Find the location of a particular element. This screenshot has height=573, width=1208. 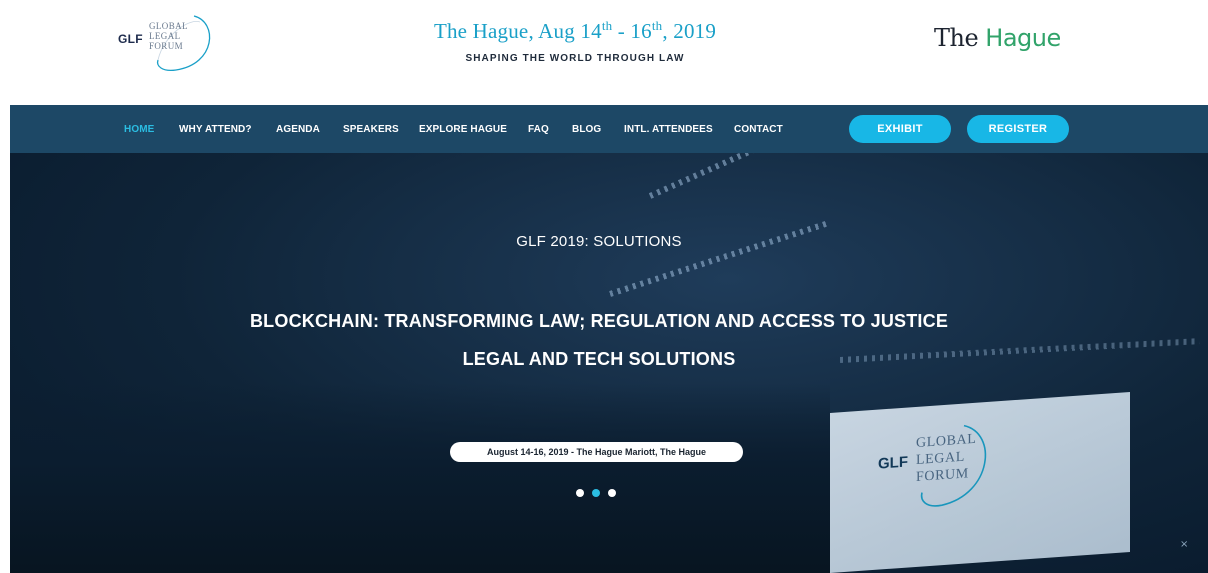

register-button: REGISTER is located at coordinates (1018, 129).